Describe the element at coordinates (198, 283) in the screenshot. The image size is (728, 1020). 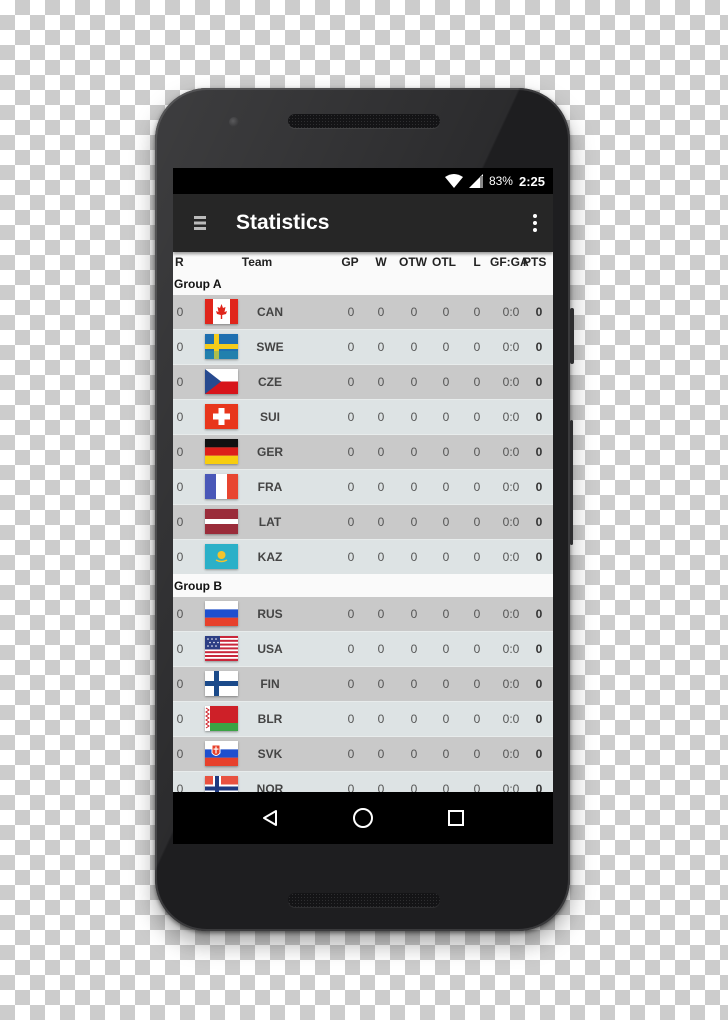
I see `group-name: Group A` at that location.